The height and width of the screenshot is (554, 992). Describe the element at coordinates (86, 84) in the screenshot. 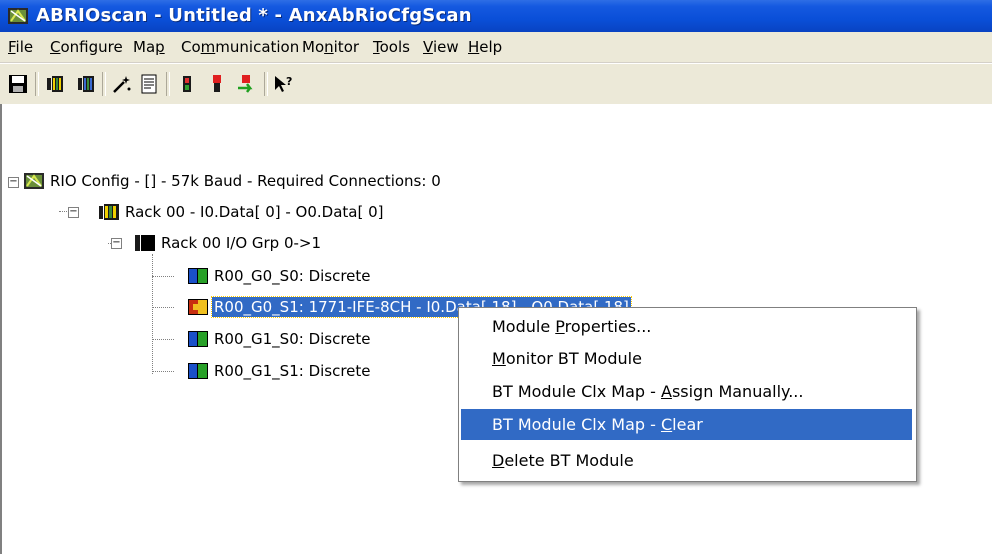

I see `rack-blue-icon` at that location.